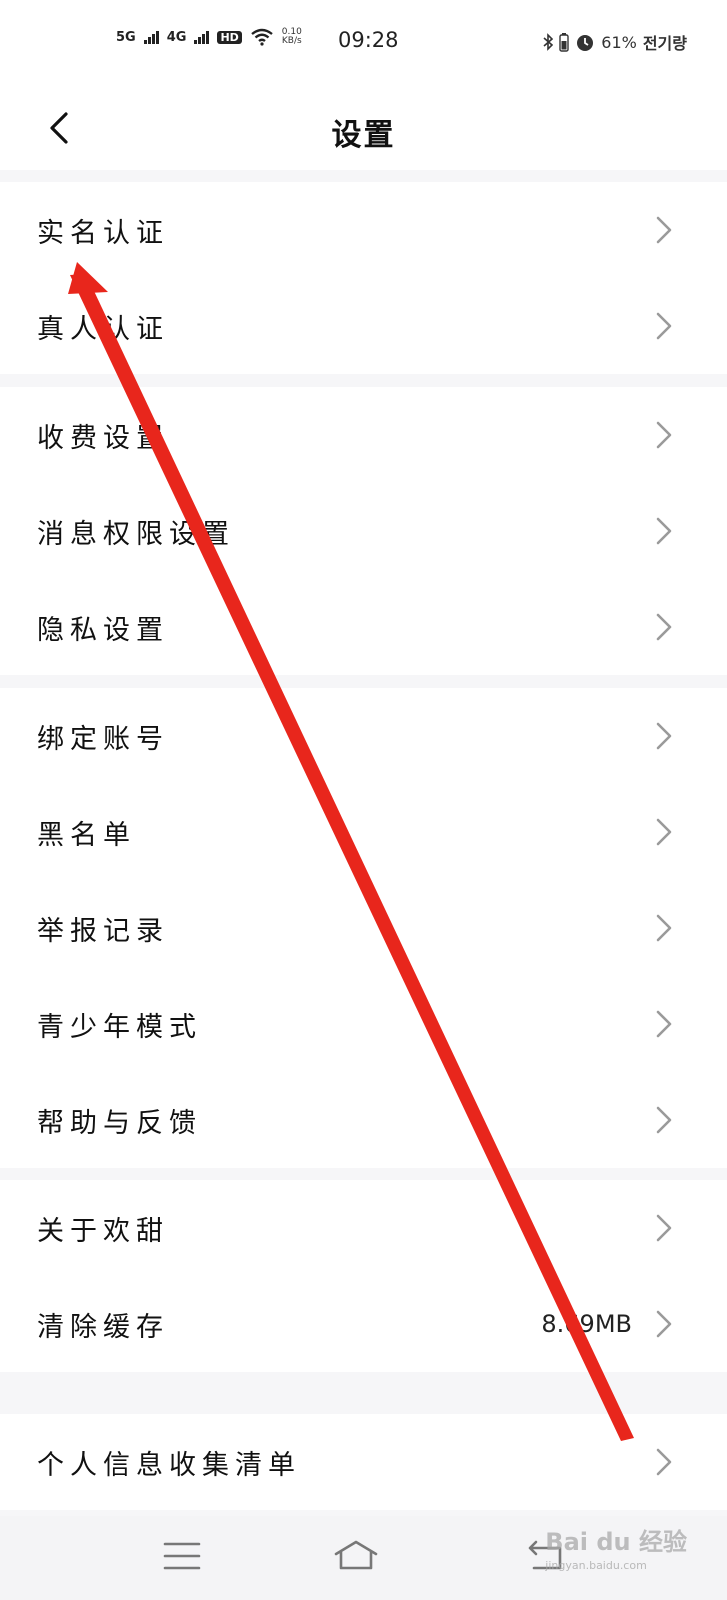 The height and width of the screenshot is (1600, 727). I want to click on row-label: 收费设置, so click(103, 438).